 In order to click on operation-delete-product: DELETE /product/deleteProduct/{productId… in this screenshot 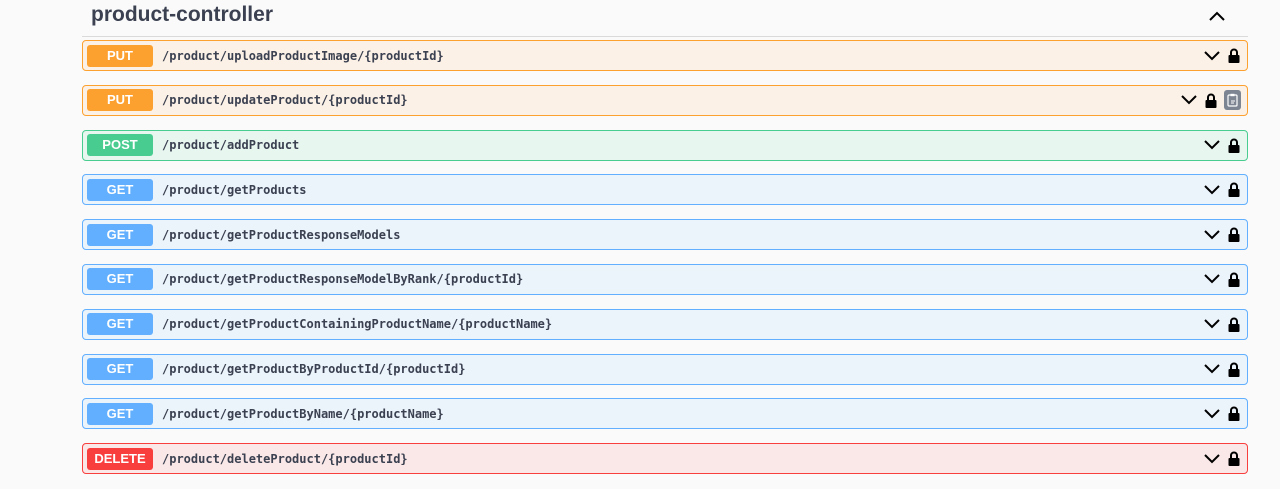, I will do `click(665, 459)`.